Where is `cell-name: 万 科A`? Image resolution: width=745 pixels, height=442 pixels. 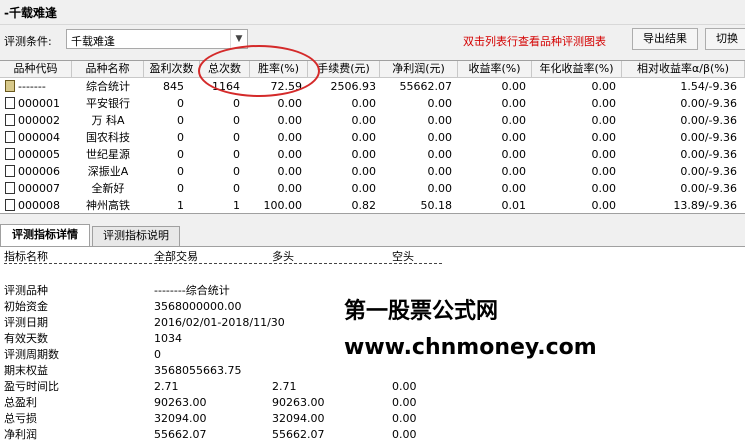
cell-name: 万 科A is located at coordinates (108, 120).